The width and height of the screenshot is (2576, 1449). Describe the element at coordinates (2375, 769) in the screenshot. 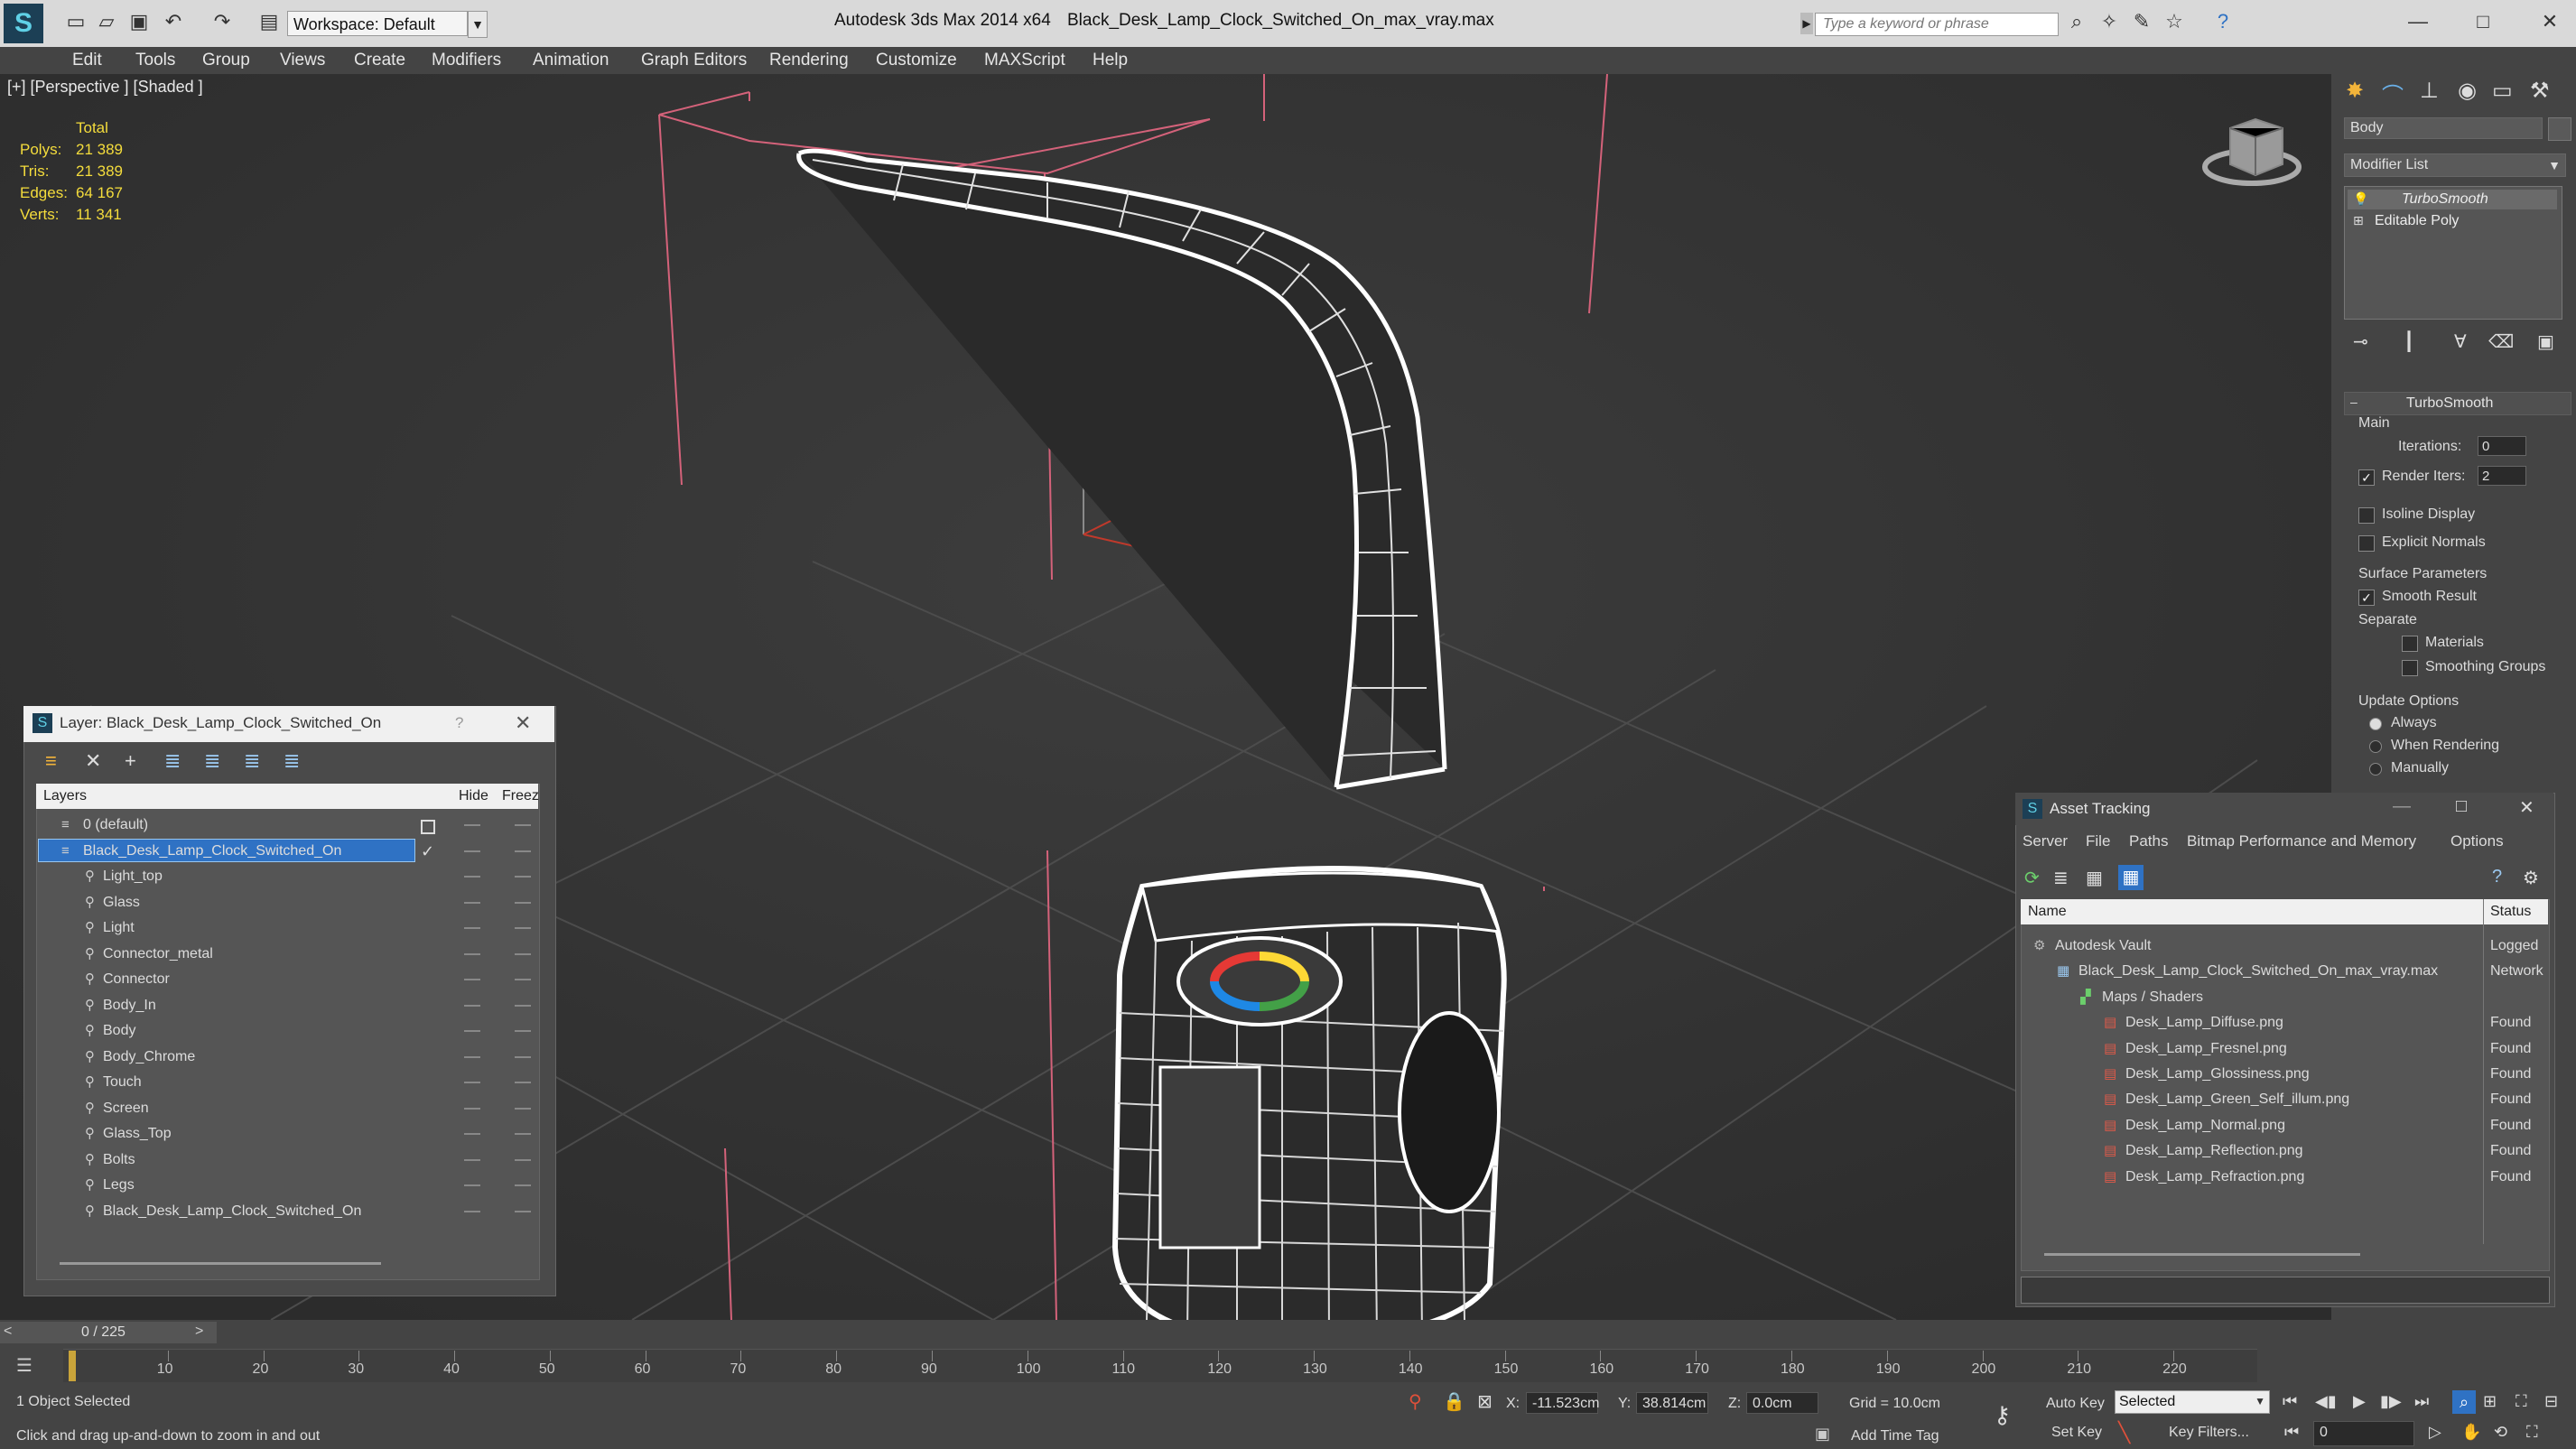

I see `manually-radio` at that location.